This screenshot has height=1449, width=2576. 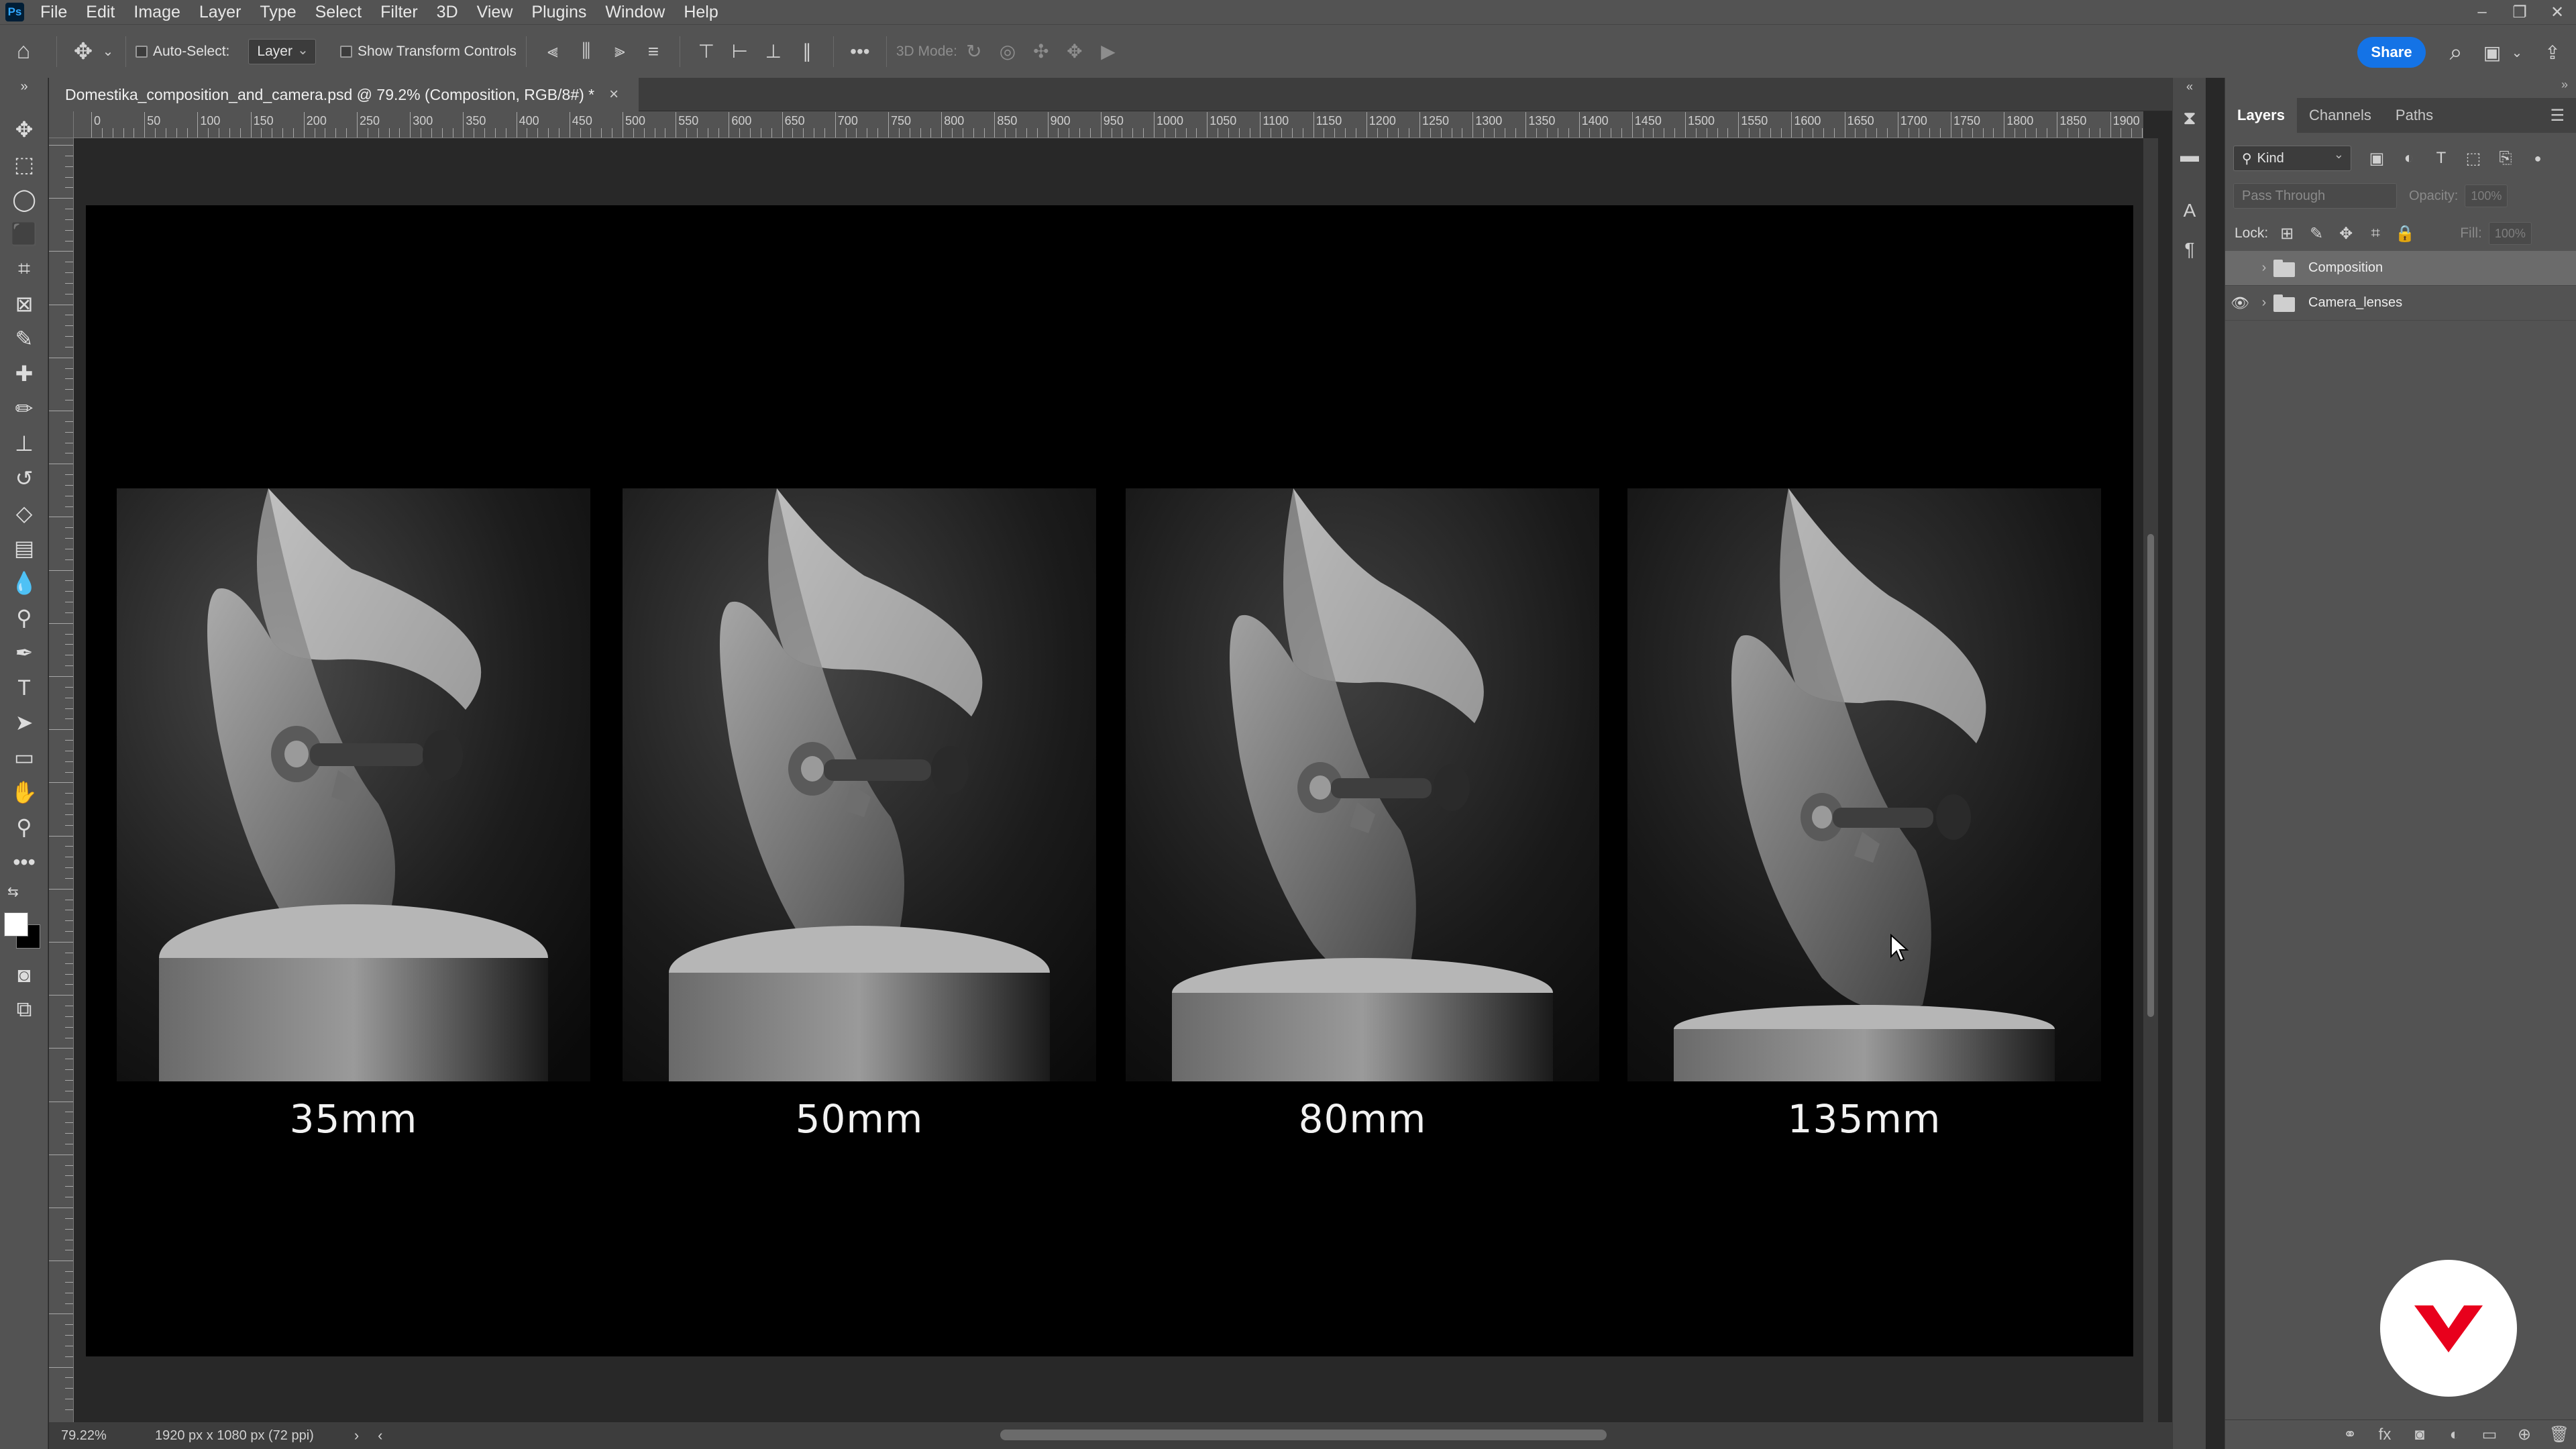 I want to click on fill-field: 100%, so click(x=2510, y=233).